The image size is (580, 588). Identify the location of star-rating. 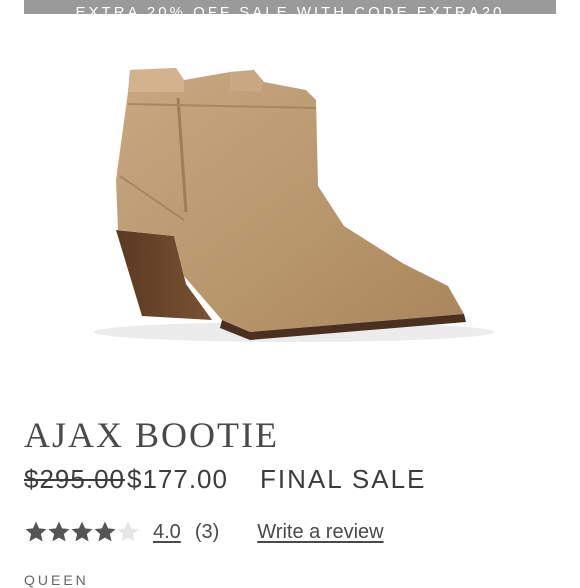
(81, 532).